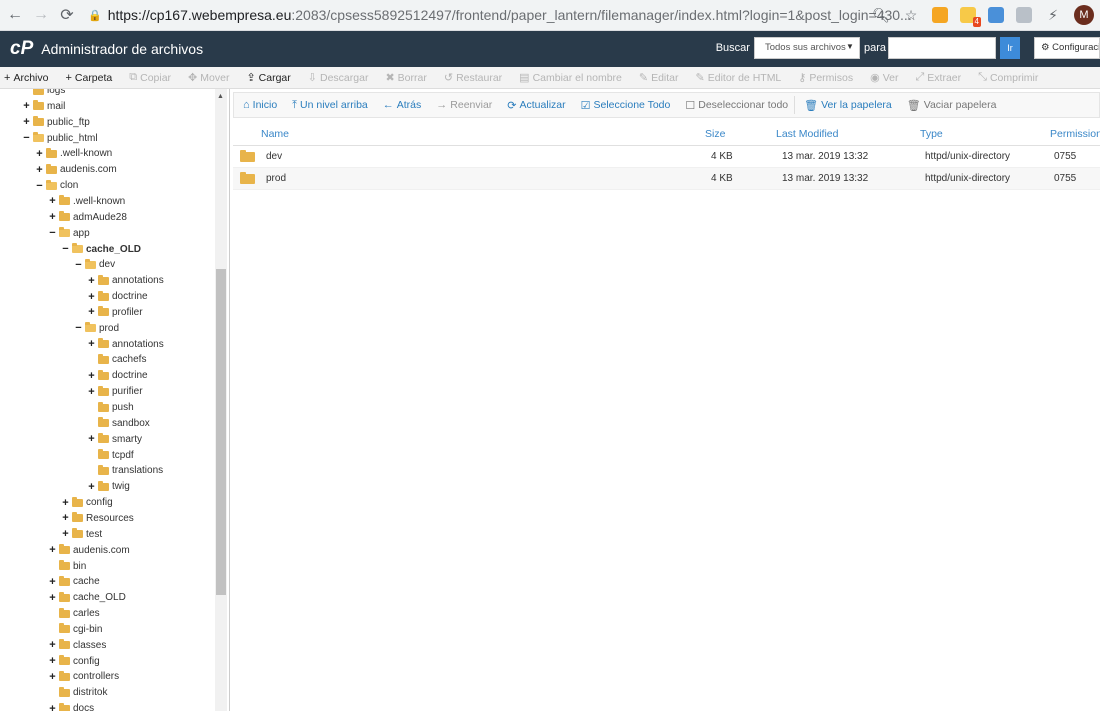  Describe the element at coordinates (940, 15) in the screenshot. I see `analytics-extension-icon` at that location.